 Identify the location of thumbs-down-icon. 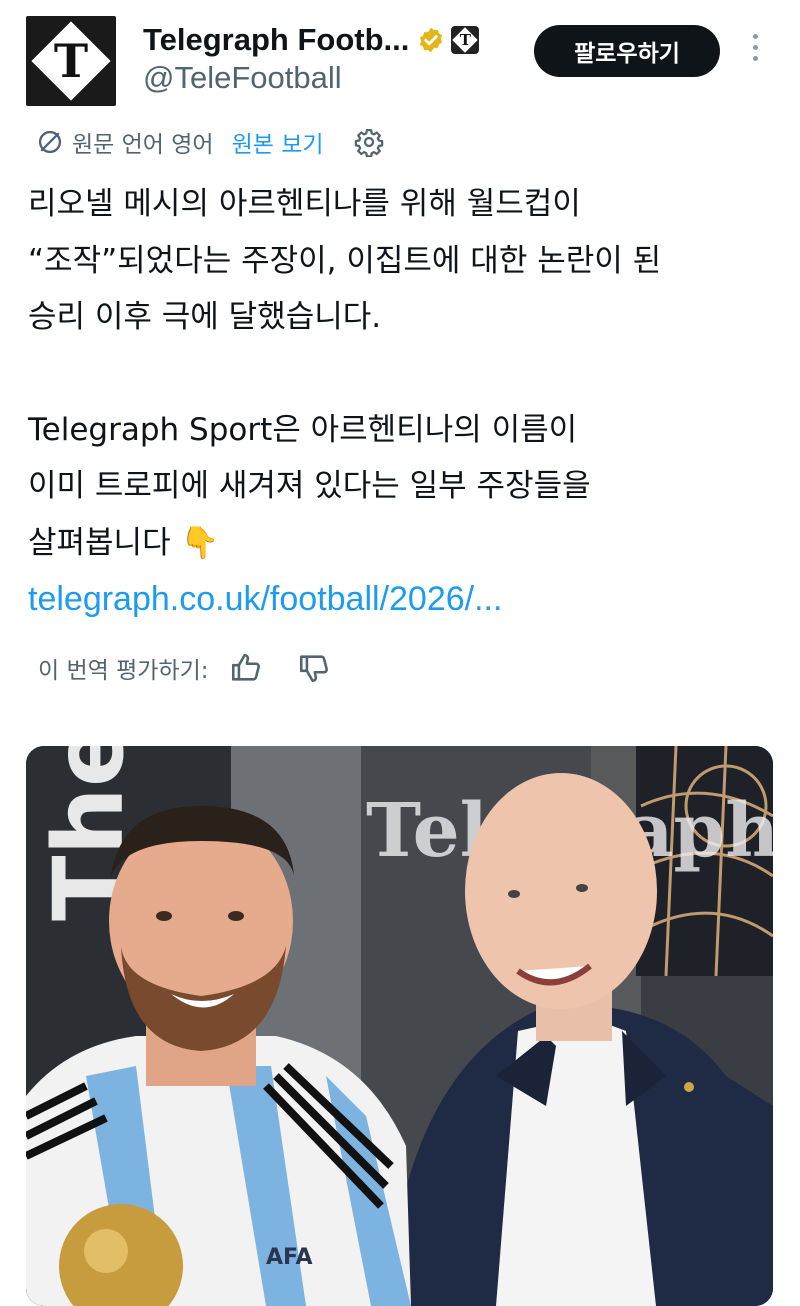
(314, 668).